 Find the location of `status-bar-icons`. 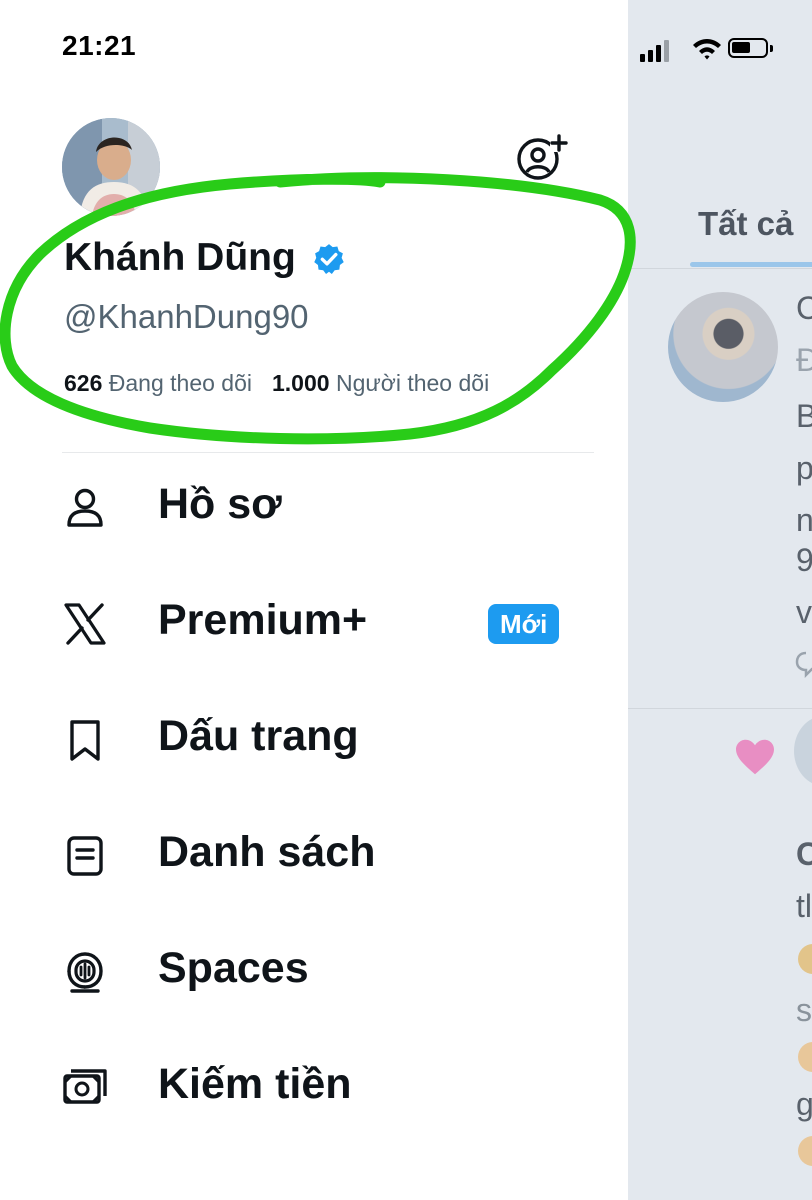

status-bar-icons is located at coordinates (715, 49).